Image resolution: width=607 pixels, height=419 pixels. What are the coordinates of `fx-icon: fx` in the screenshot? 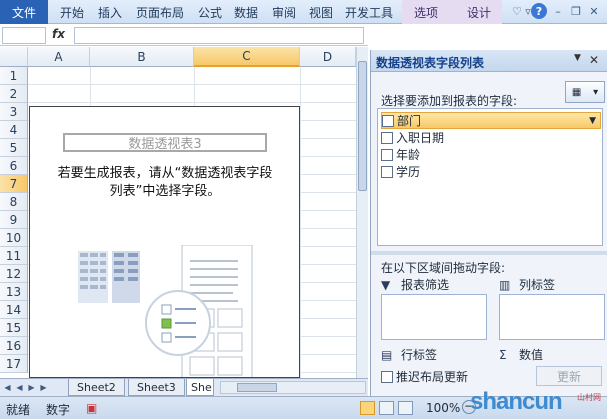 It's located at (58, 34).